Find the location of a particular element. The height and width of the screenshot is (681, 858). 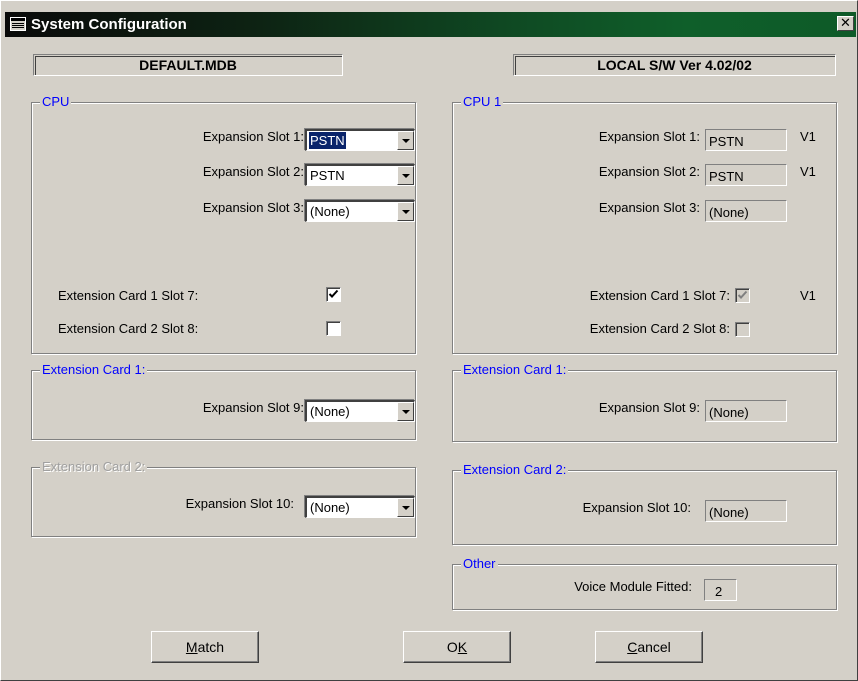

left-slot3-value: (None) is located at coordinates (330, 211).